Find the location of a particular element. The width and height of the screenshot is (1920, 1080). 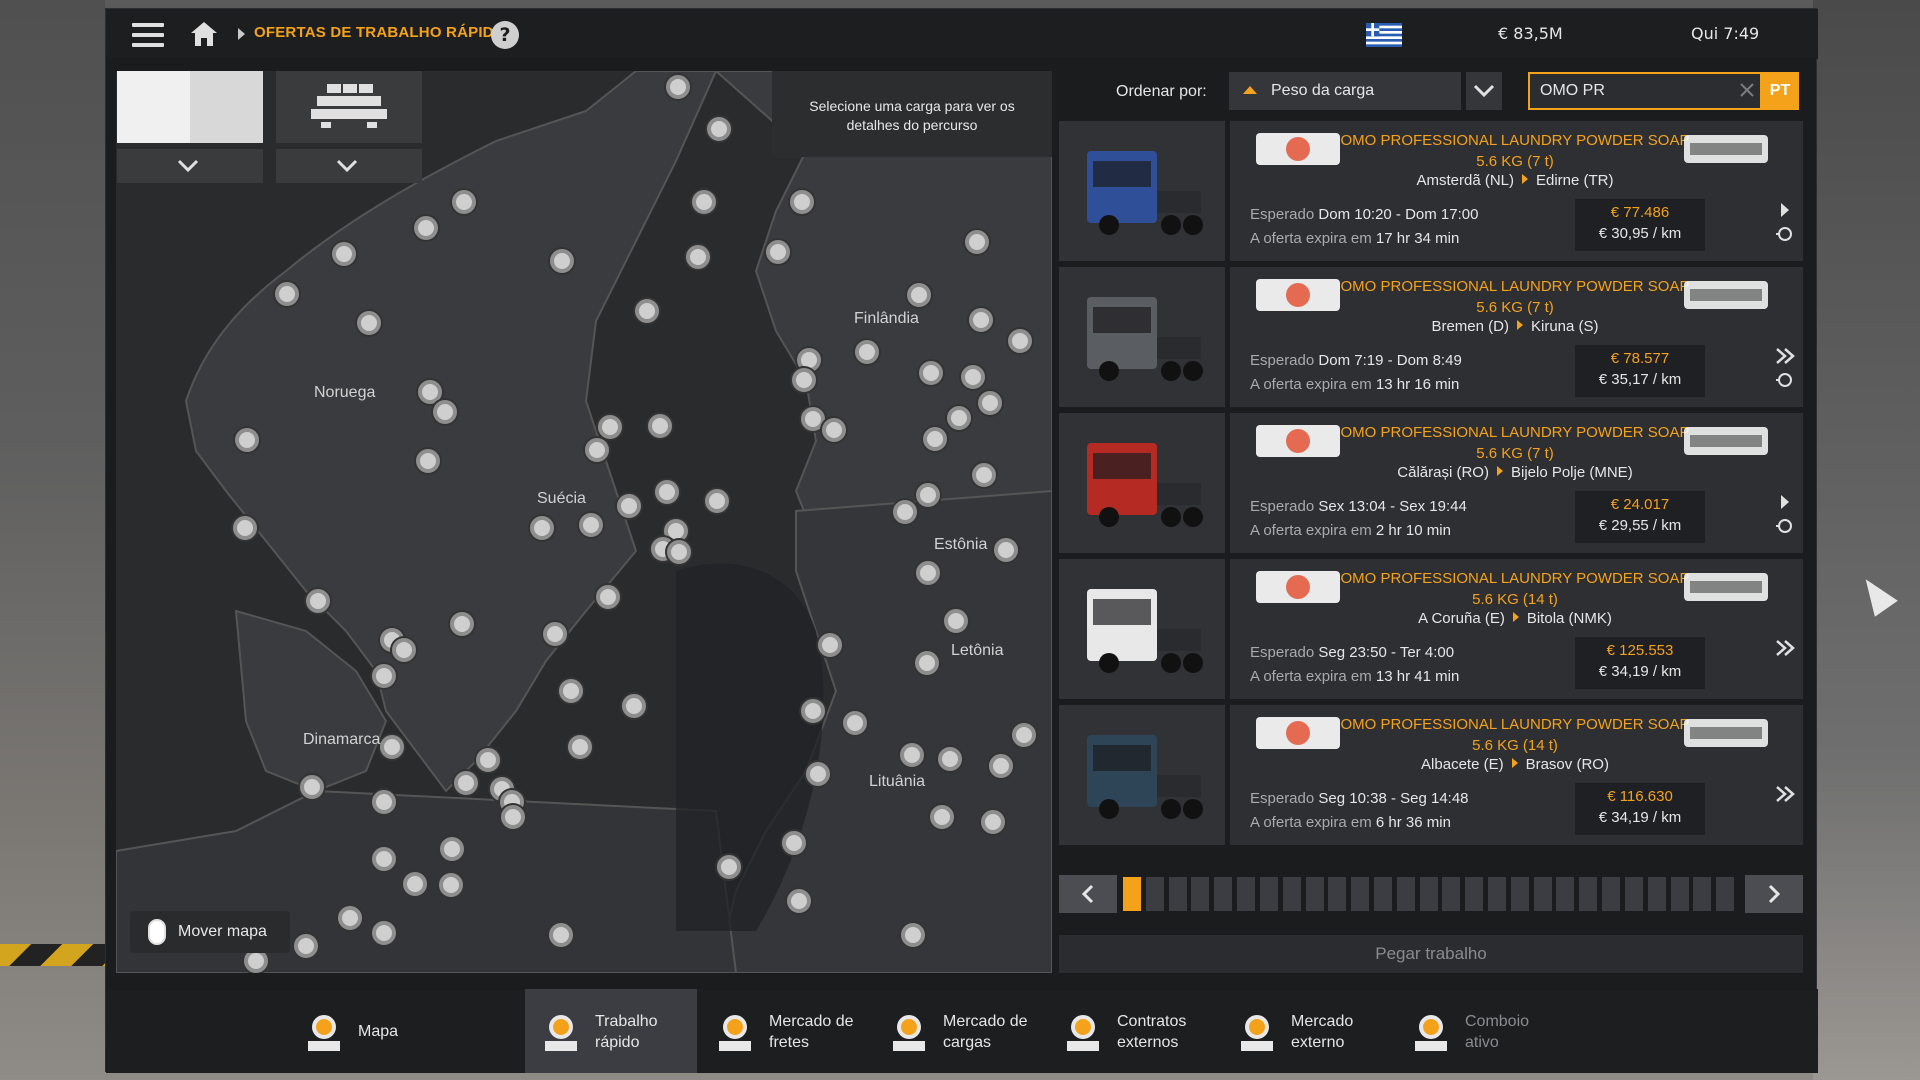

nav-item: Mercado externo is located at coordinates (1307, 1031).